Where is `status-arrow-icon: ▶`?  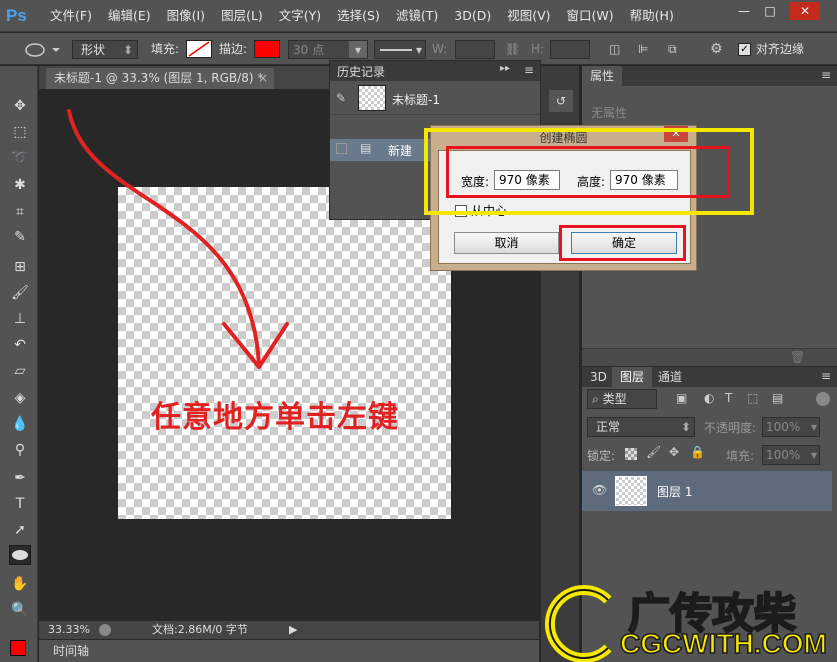
status-arrow-icon: ▶ is located at coordinates (293, 630).